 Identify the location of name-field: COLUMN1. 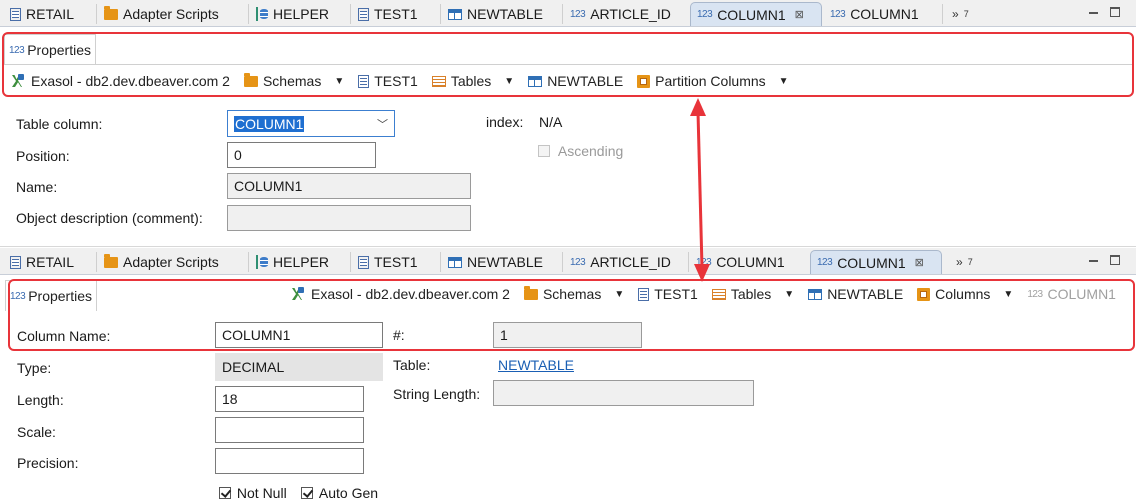
(349, 186).